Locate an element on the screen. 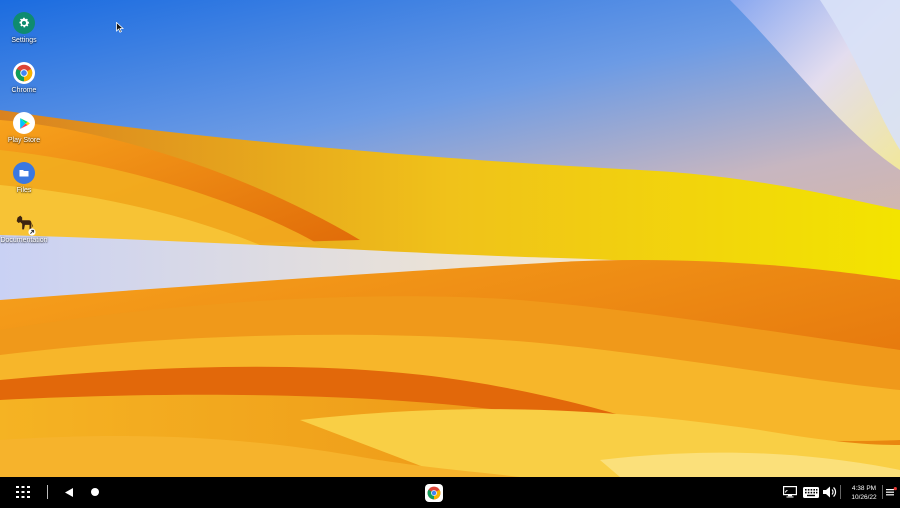 This screenshot has height=508, width=900. desktop-icon-settings: Settings is located at coordinates (25, 28).